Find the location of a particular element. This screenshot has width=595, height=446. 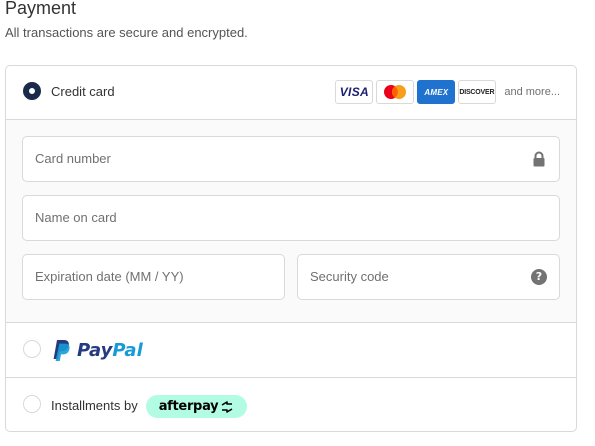

paypal-wordmark-pal: Pal is located at coordinates (127, 350).